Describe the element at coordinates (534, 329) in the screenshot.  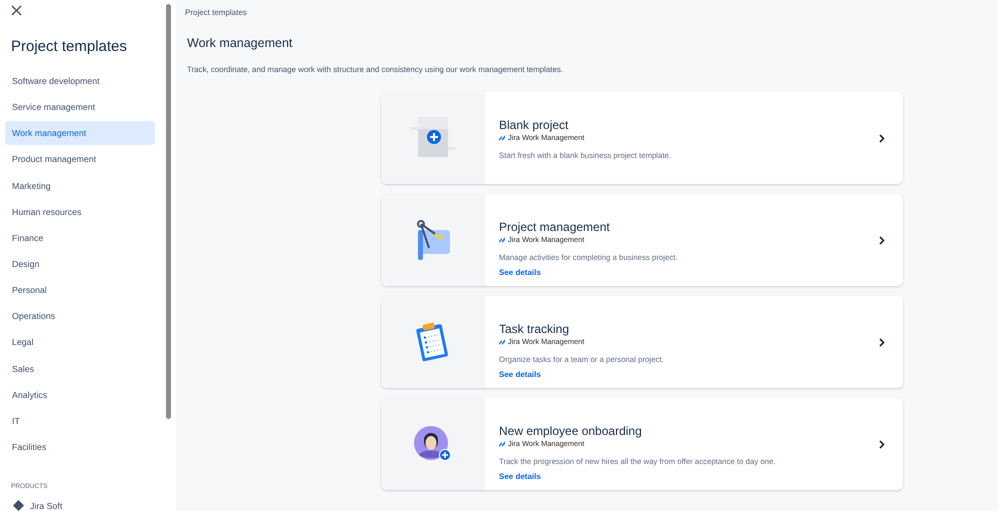
I see `template-title: Task tracking` at that location.